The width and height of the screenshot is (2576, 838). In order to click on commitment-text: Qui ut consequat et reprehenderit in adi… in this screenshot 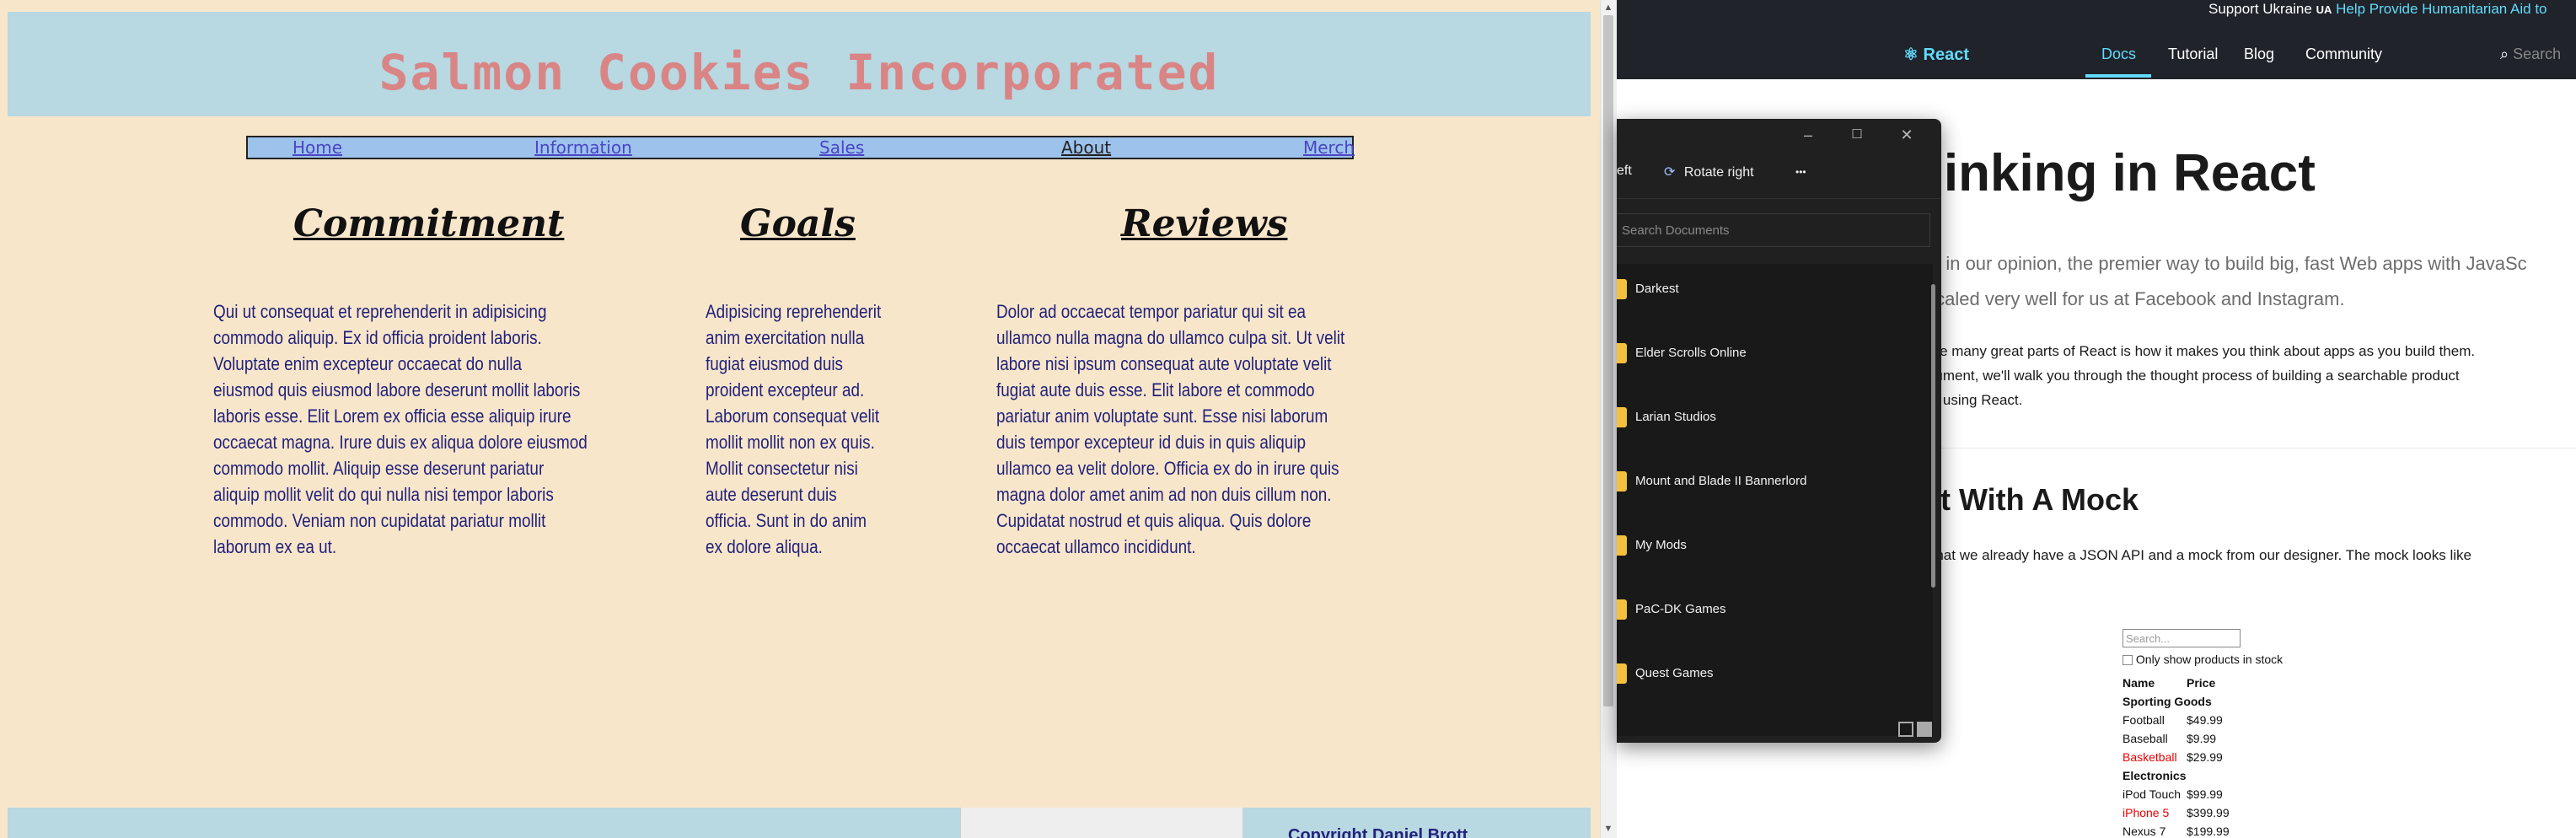, I will do `click(400, 429)`.